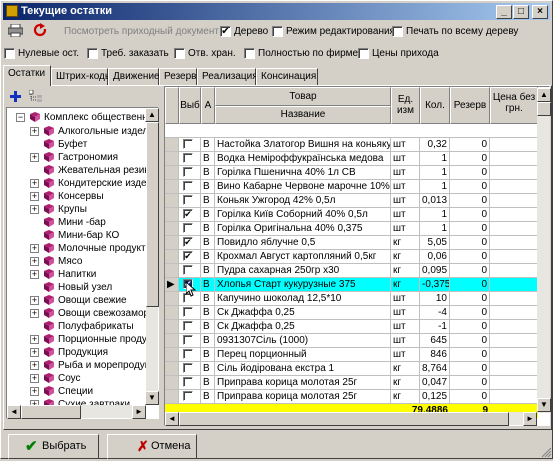  I want to click on table-row: В Приправа корица молотая 25г кг 0,047 0, so click(351, 383).